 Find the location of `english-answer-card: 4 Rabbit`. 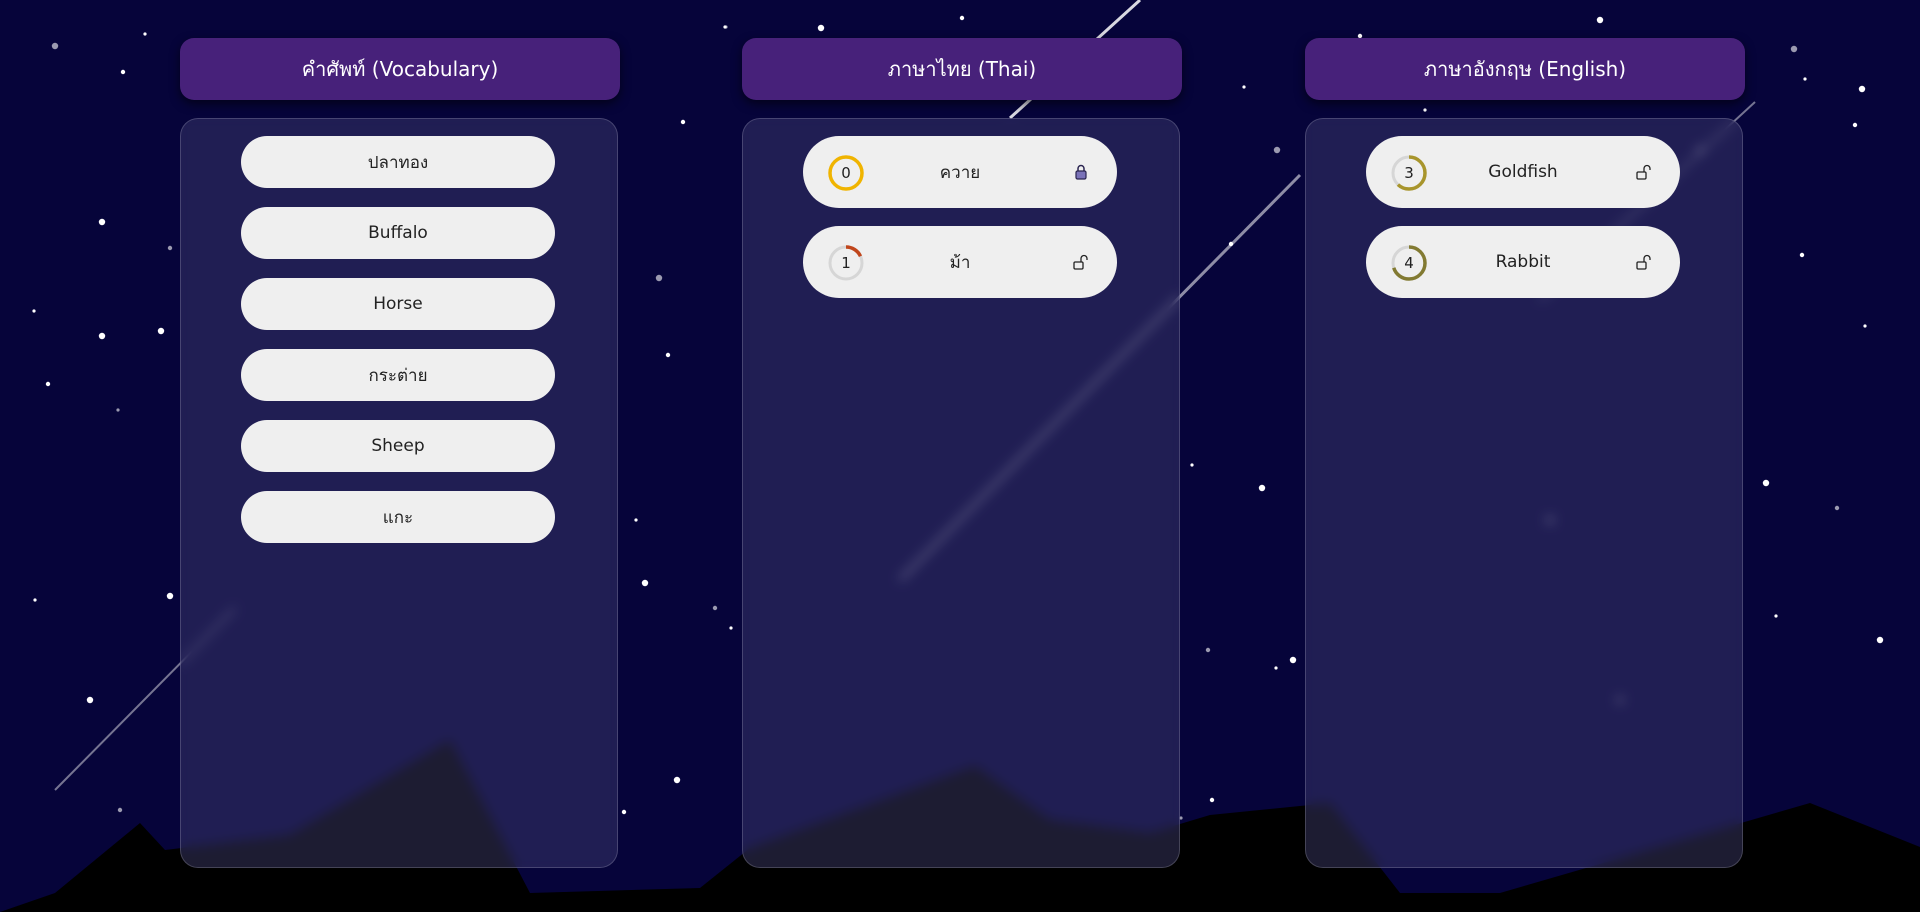

english-answer-card: 4 Rabbit is located at coordinates (1523, 262).